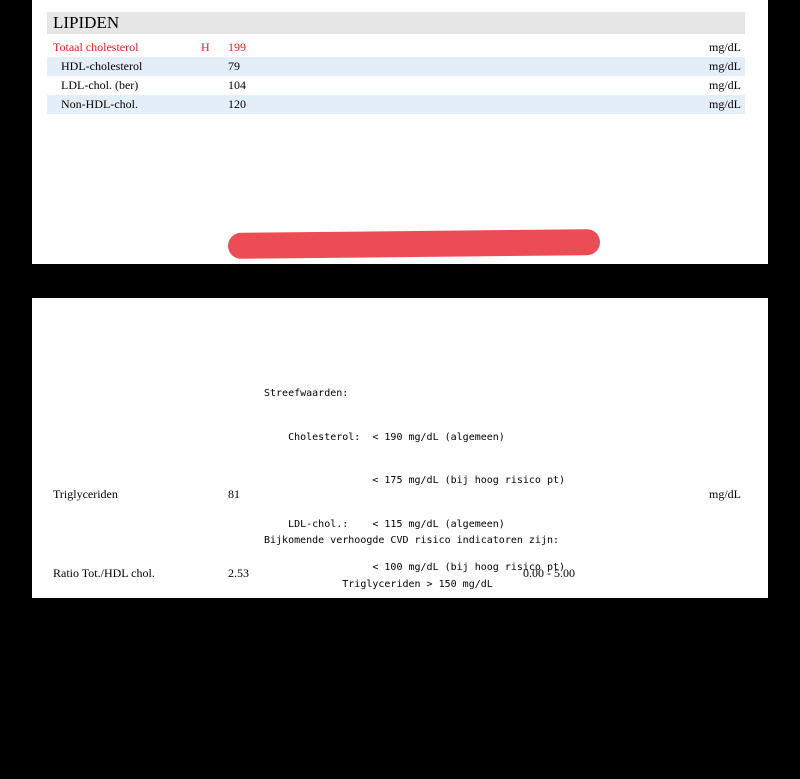 This screenshot has height=779, width=800. I want to click on result-value: 120, so click(237, 104).